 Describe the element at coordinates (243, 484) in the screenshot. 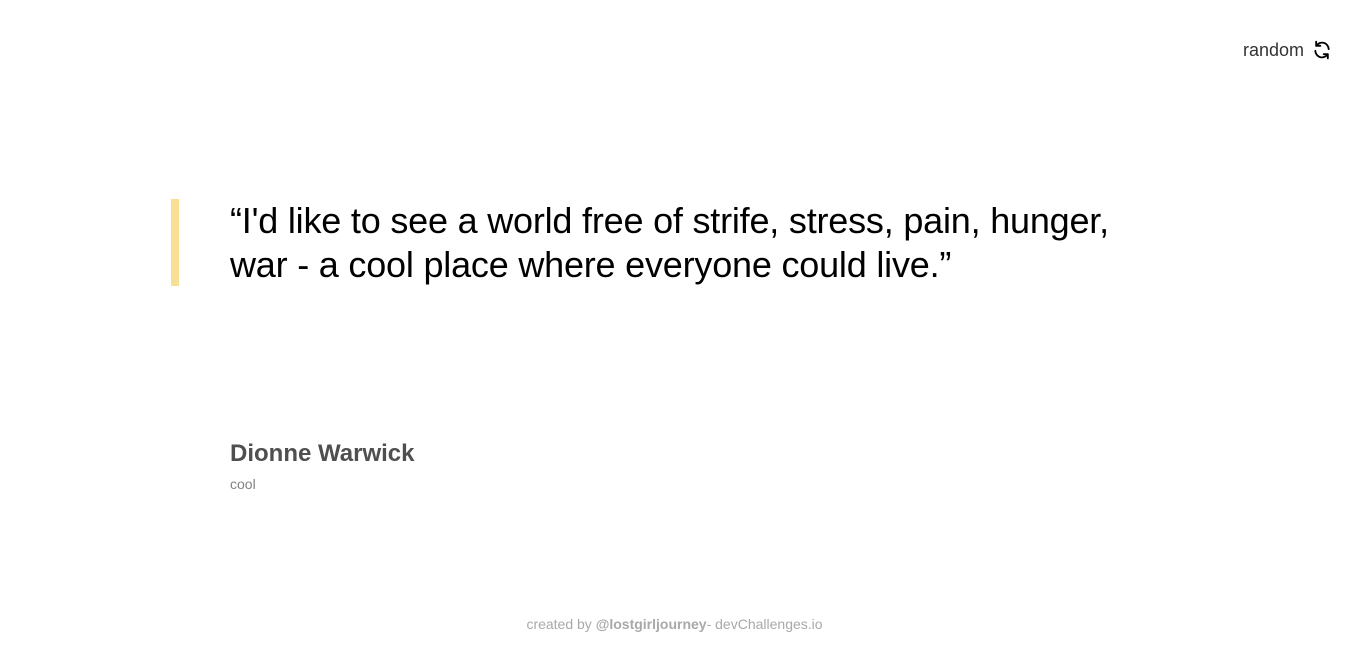

I see `quote-genre: cool` at that location.